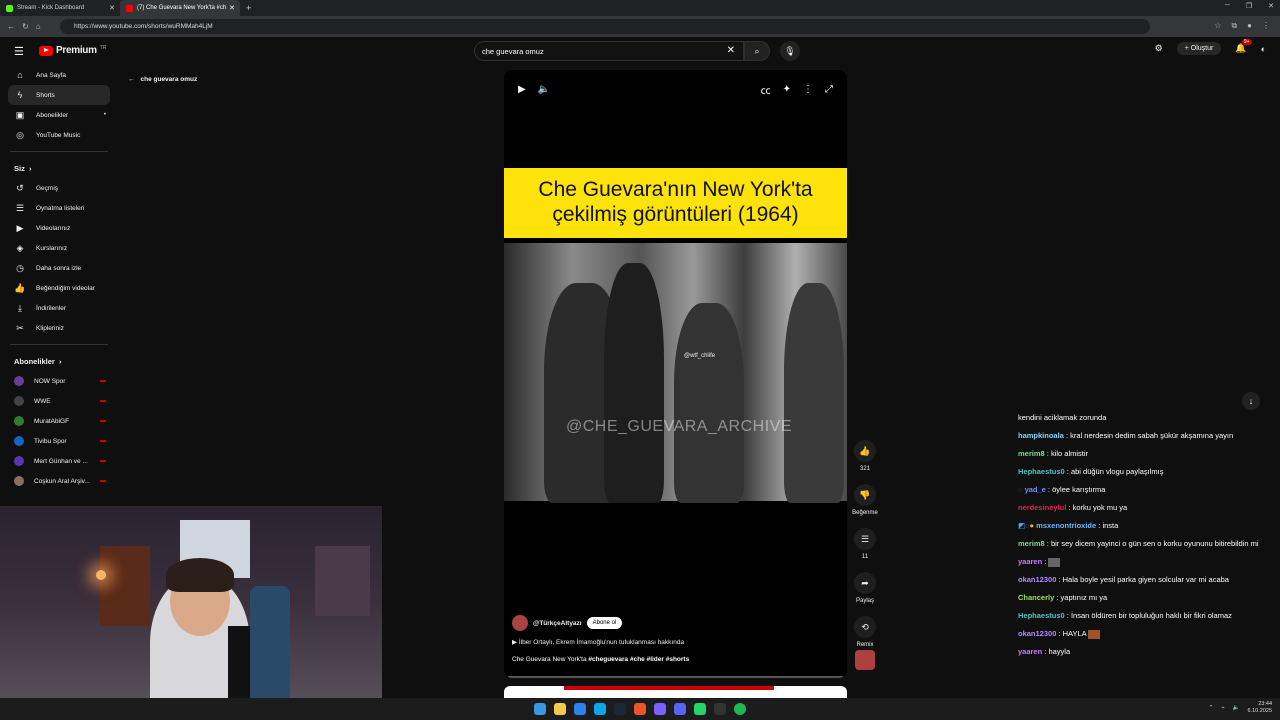 The image size is (1280, 720). Describe the element at coordinates (520, 623) in the screenshot. I see `channel-avatar` at that location.